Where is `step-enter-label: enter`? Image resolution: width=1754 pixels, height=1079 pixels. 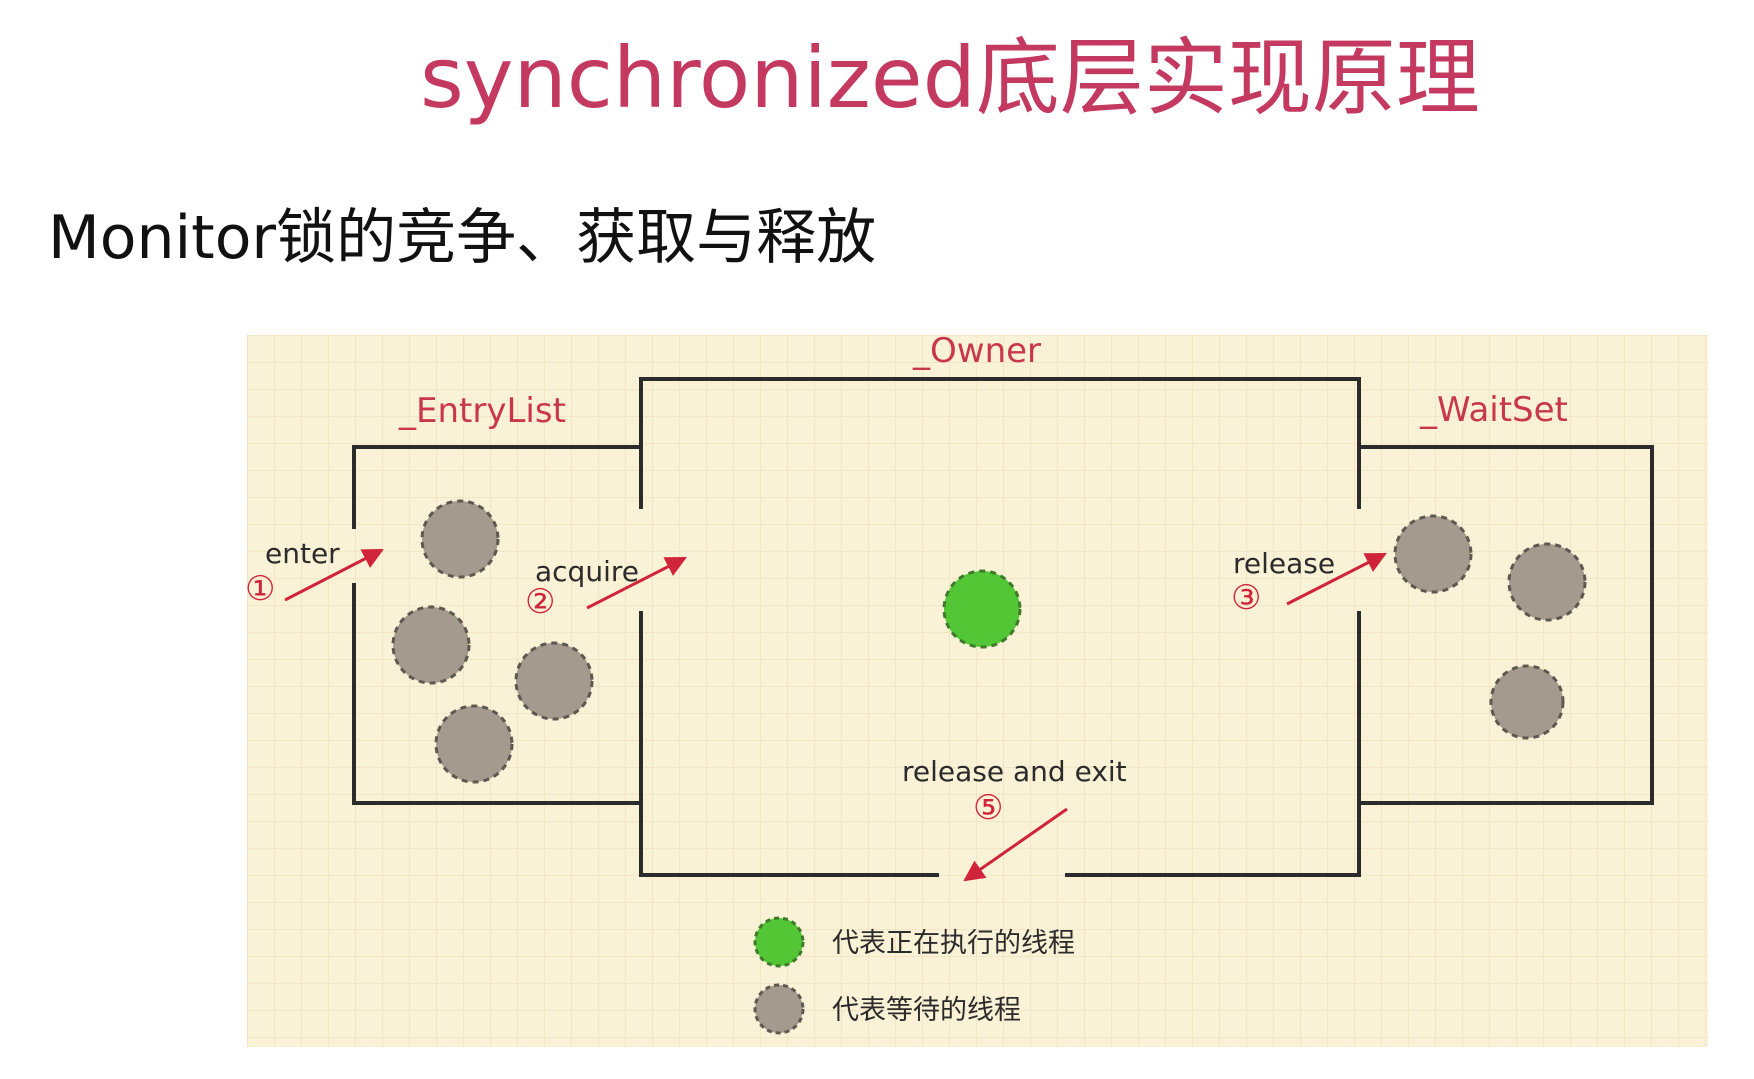
step-enter-label: enter is located at coordinates (302, 553).